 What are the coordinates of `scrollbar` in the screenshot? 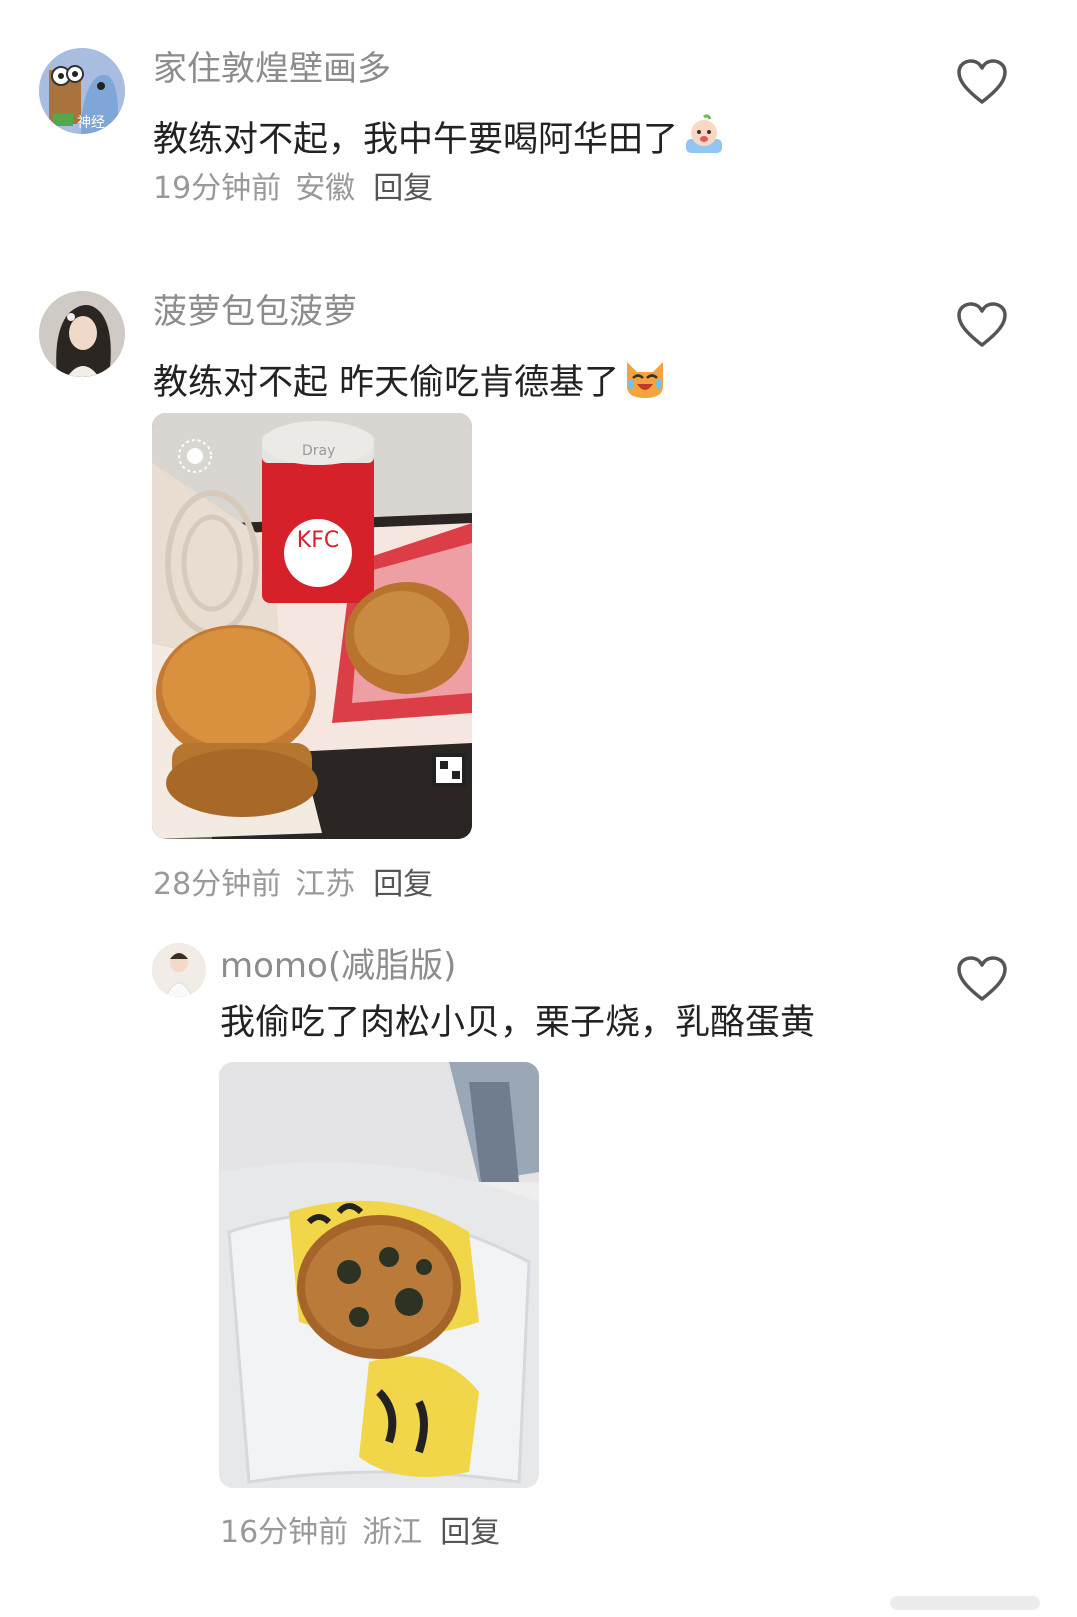 It's located at (965, 1603).